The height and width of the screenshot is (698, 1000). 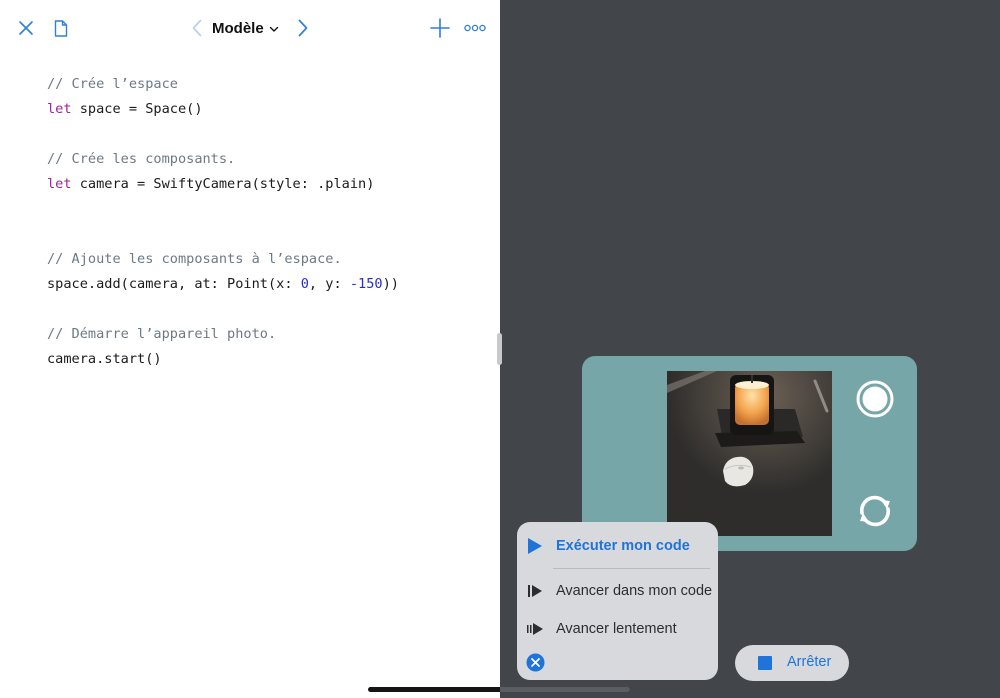 I want to click on switch-camera-icon, so click(x=875, y=511).